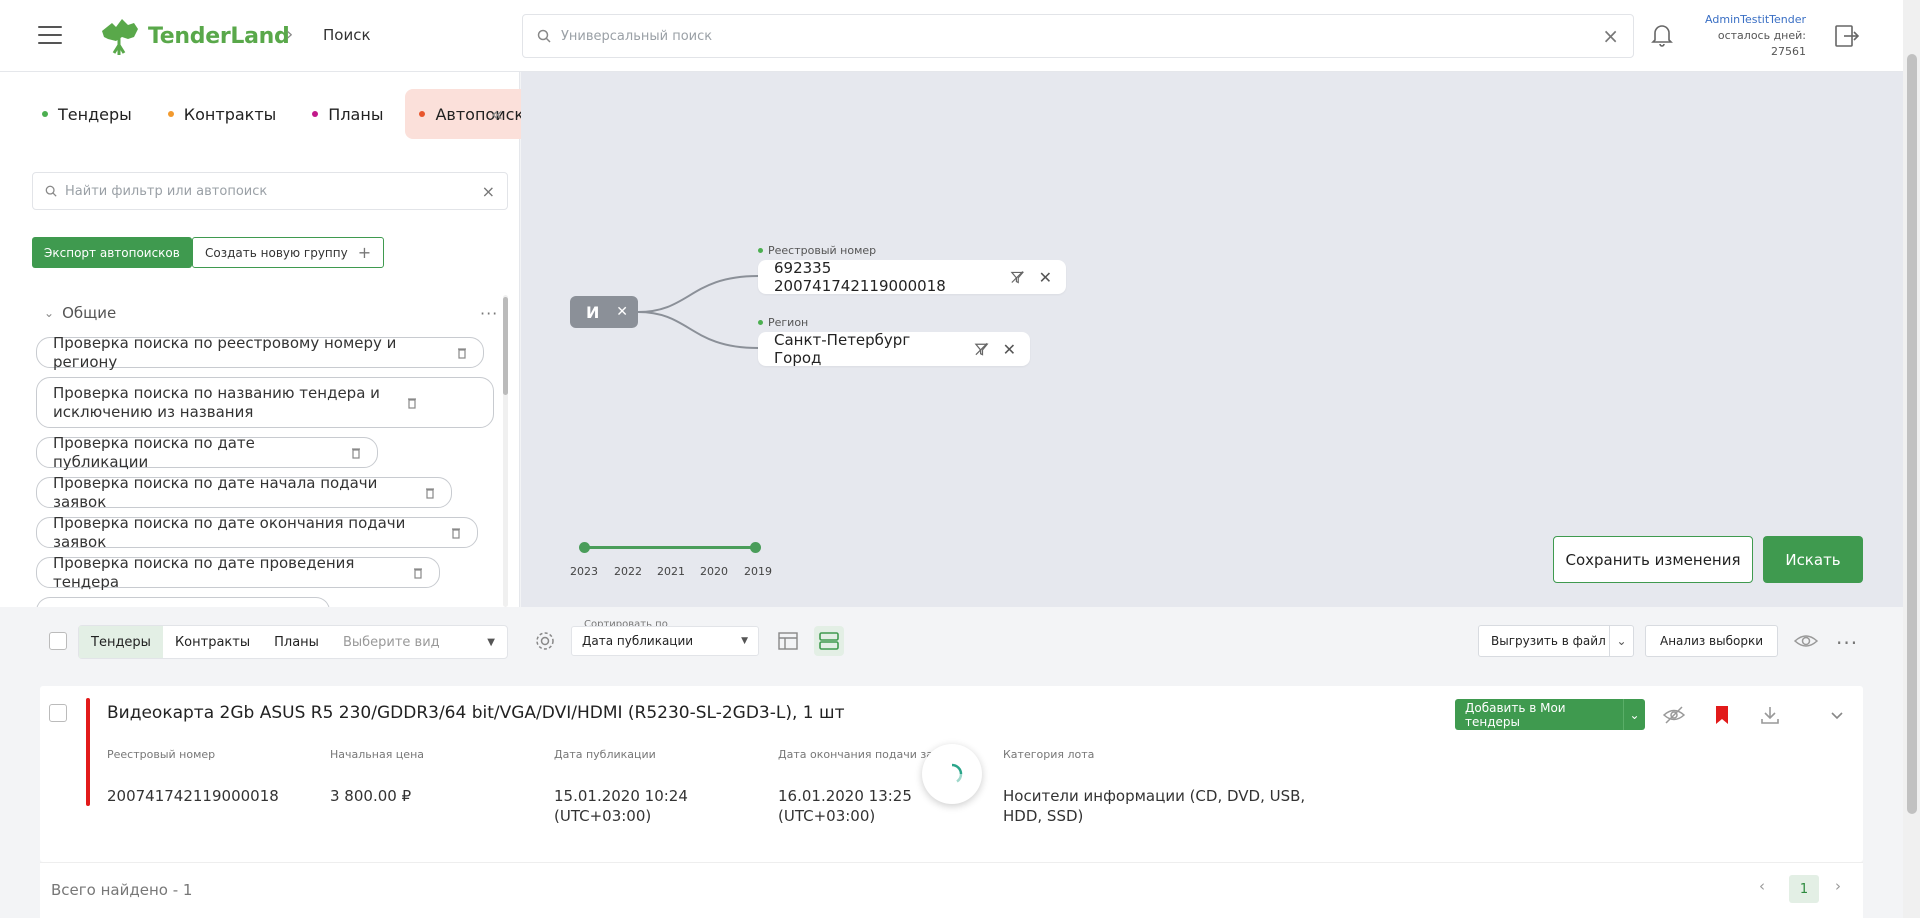 The width and height of the screenshot is (1920, 918). I want to click on table-view-icon, so click(788, 641).